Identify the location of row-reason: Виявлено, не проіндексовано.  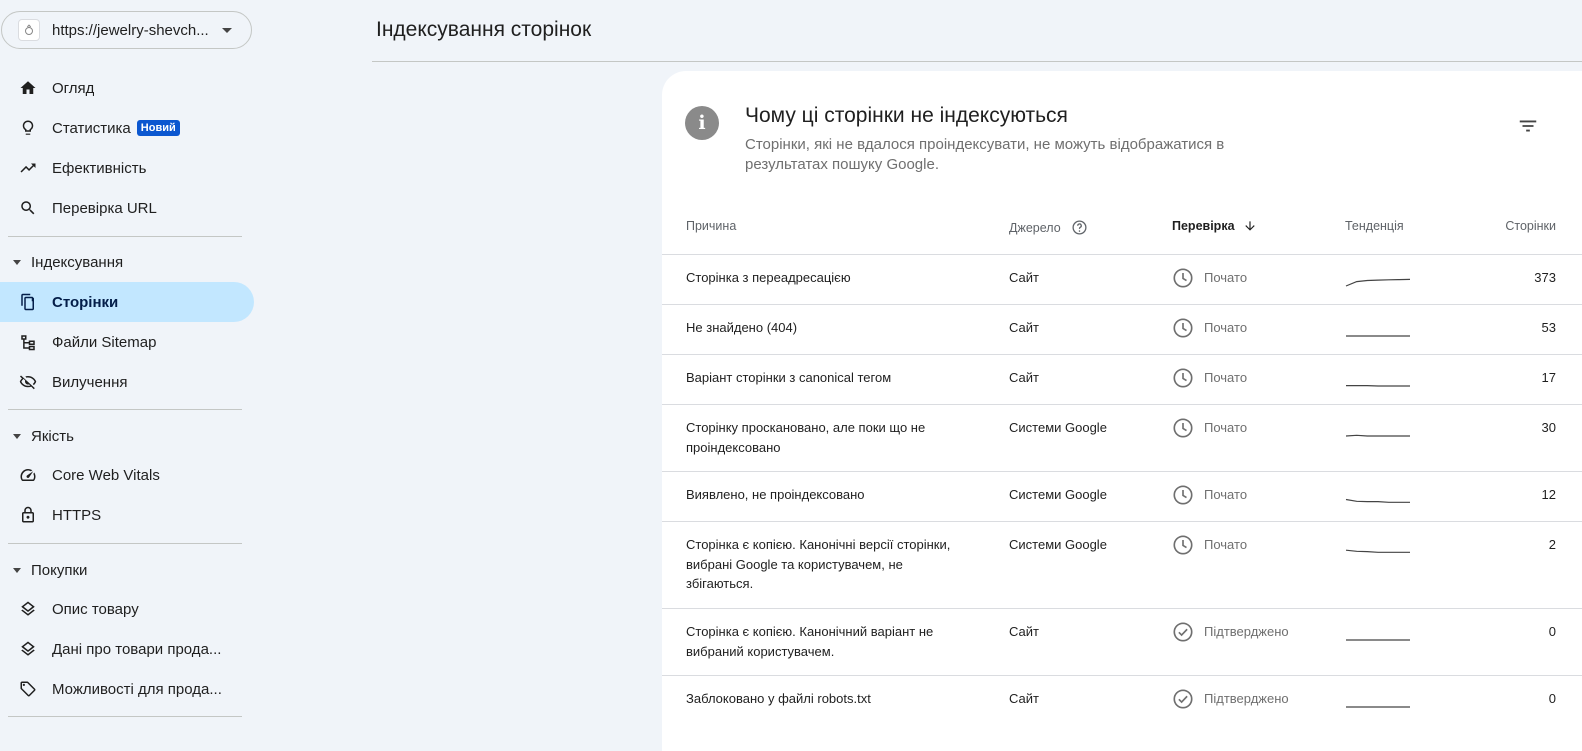
(822, 495).